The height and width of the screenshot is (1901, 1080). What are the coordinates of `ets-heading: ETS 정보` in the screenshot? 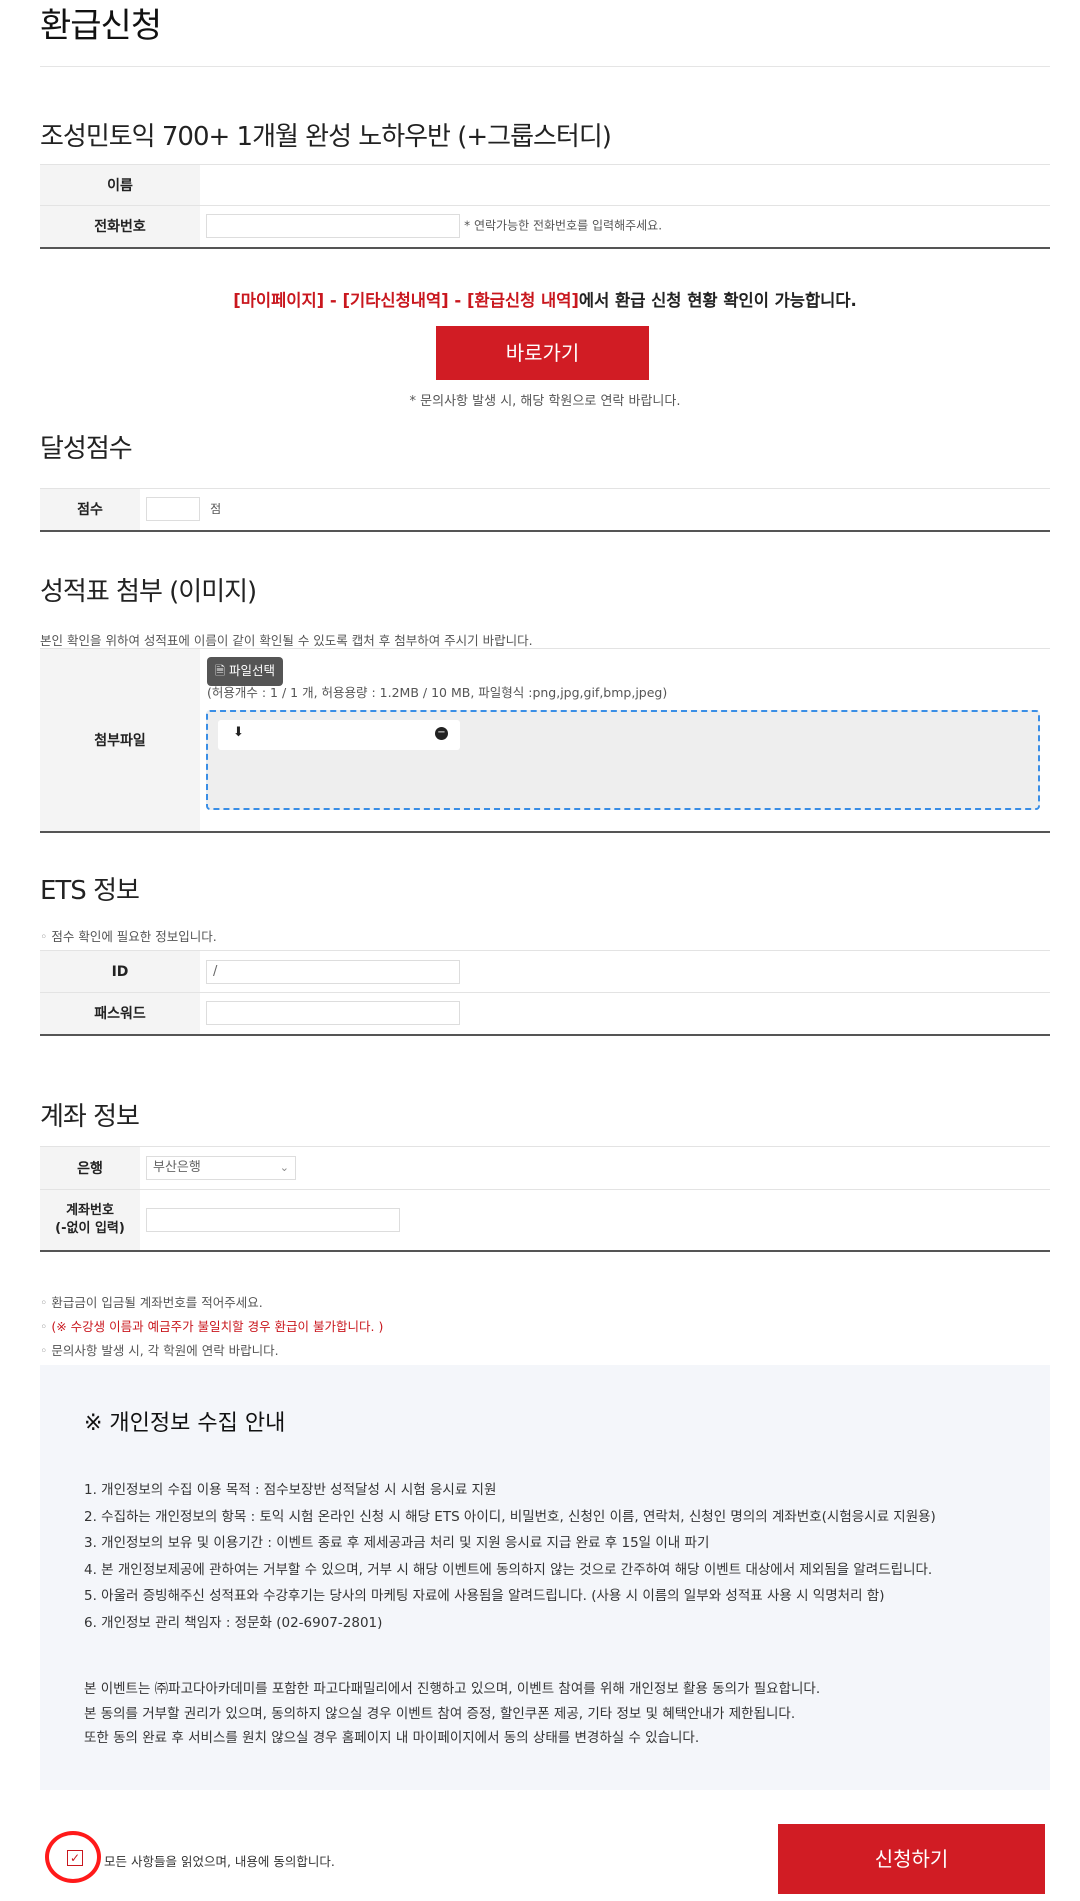 It's located at (90, 891).